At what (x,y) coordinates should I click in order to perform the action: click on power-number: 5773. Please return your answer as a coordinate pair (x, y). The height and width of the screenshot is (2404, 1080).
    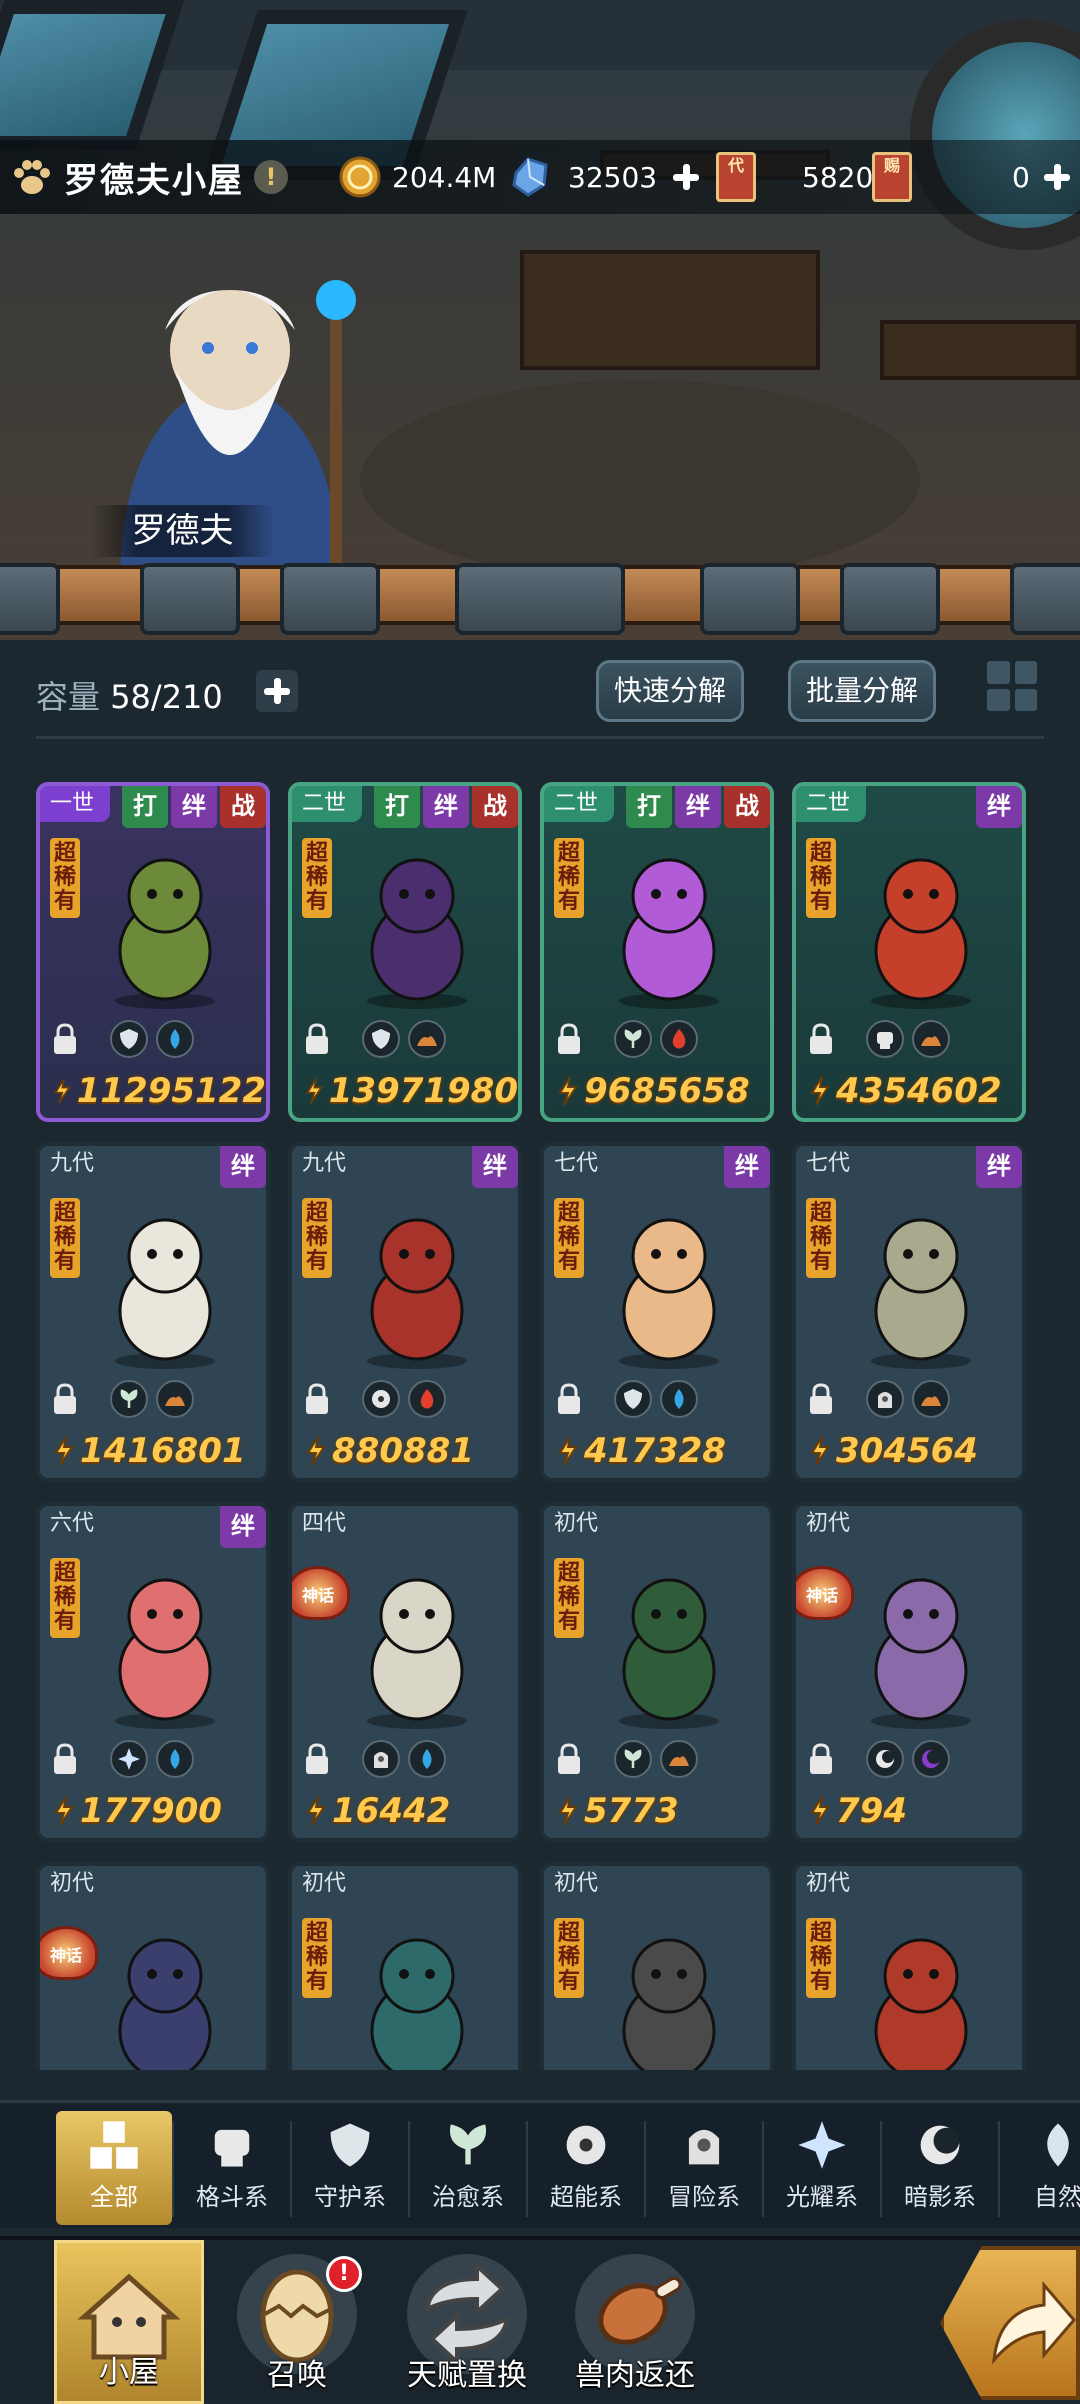
    Looking at the image, I should click on (631, 1811).